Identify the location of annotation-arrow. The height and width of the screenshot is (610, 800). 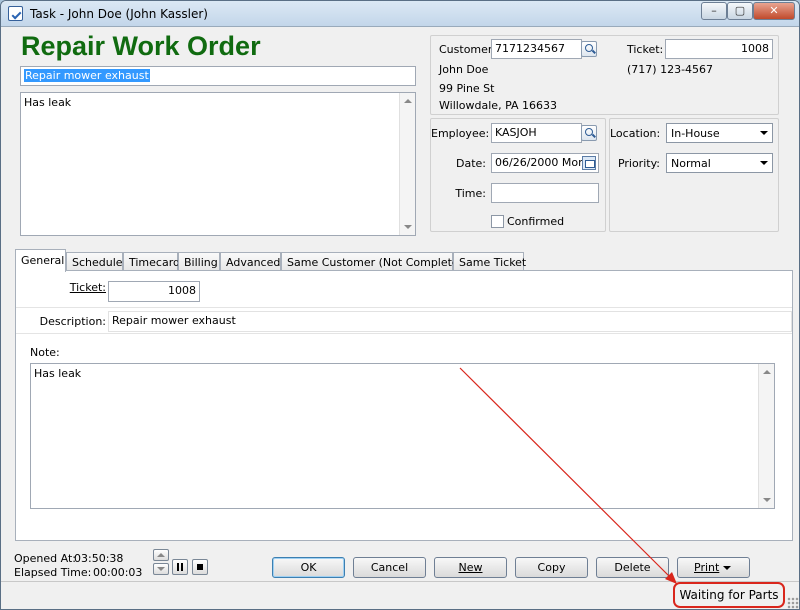
(568, 475).